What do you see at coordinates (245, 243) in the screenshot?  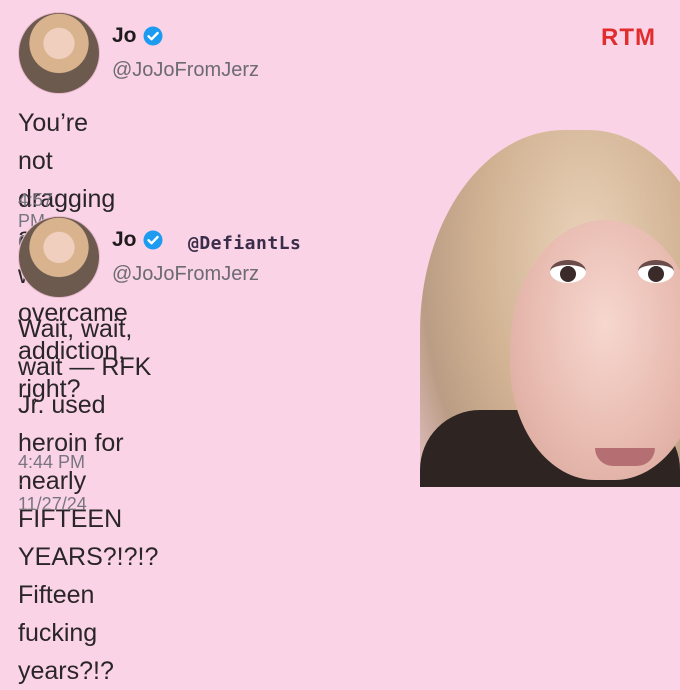 I see `watermark-handle: @DefiantLs` at bounding box center [245, 243].